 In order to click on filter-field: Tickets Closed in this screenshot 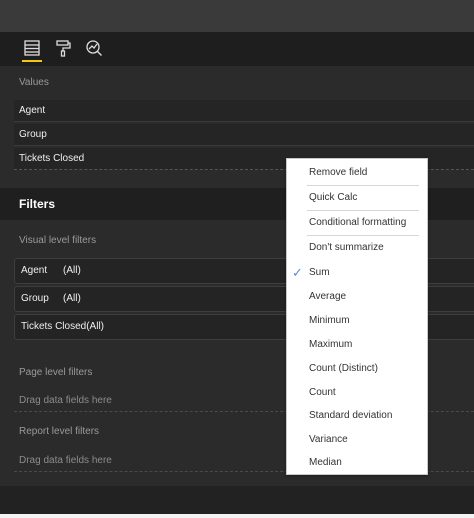, I will do `click(54, 326)`.